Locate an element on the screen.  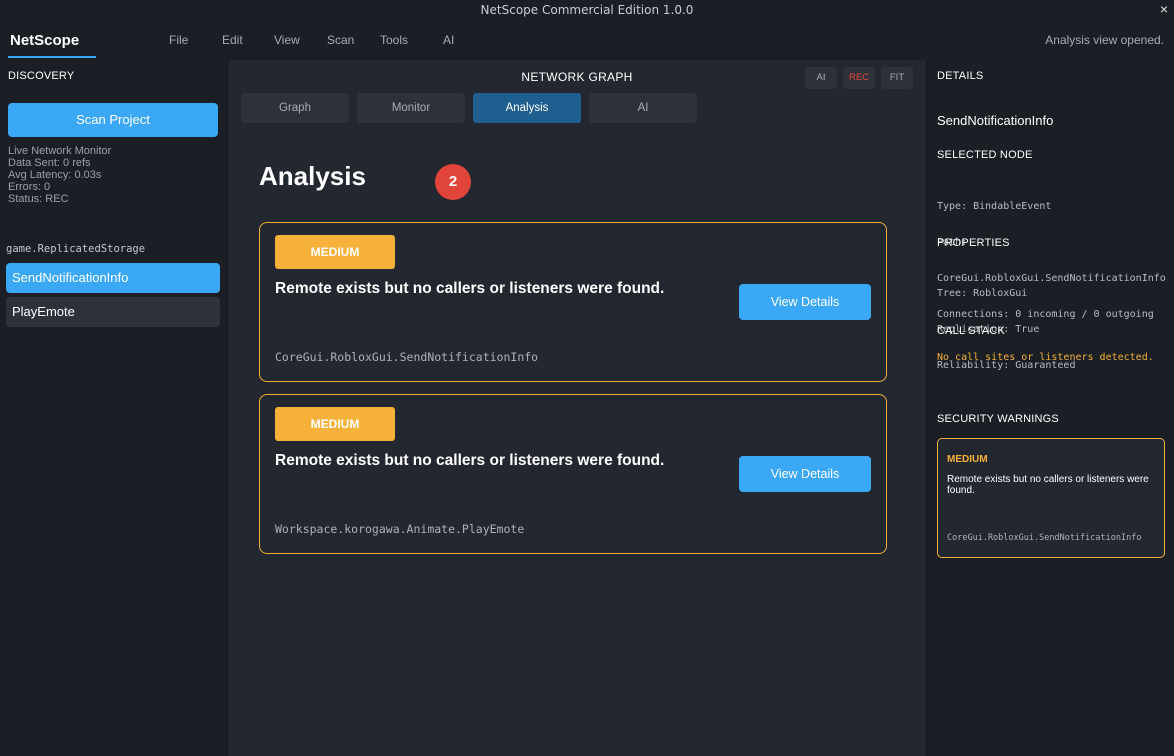
discovery-title: DISCOVERY is located at coordinates (41, 76).